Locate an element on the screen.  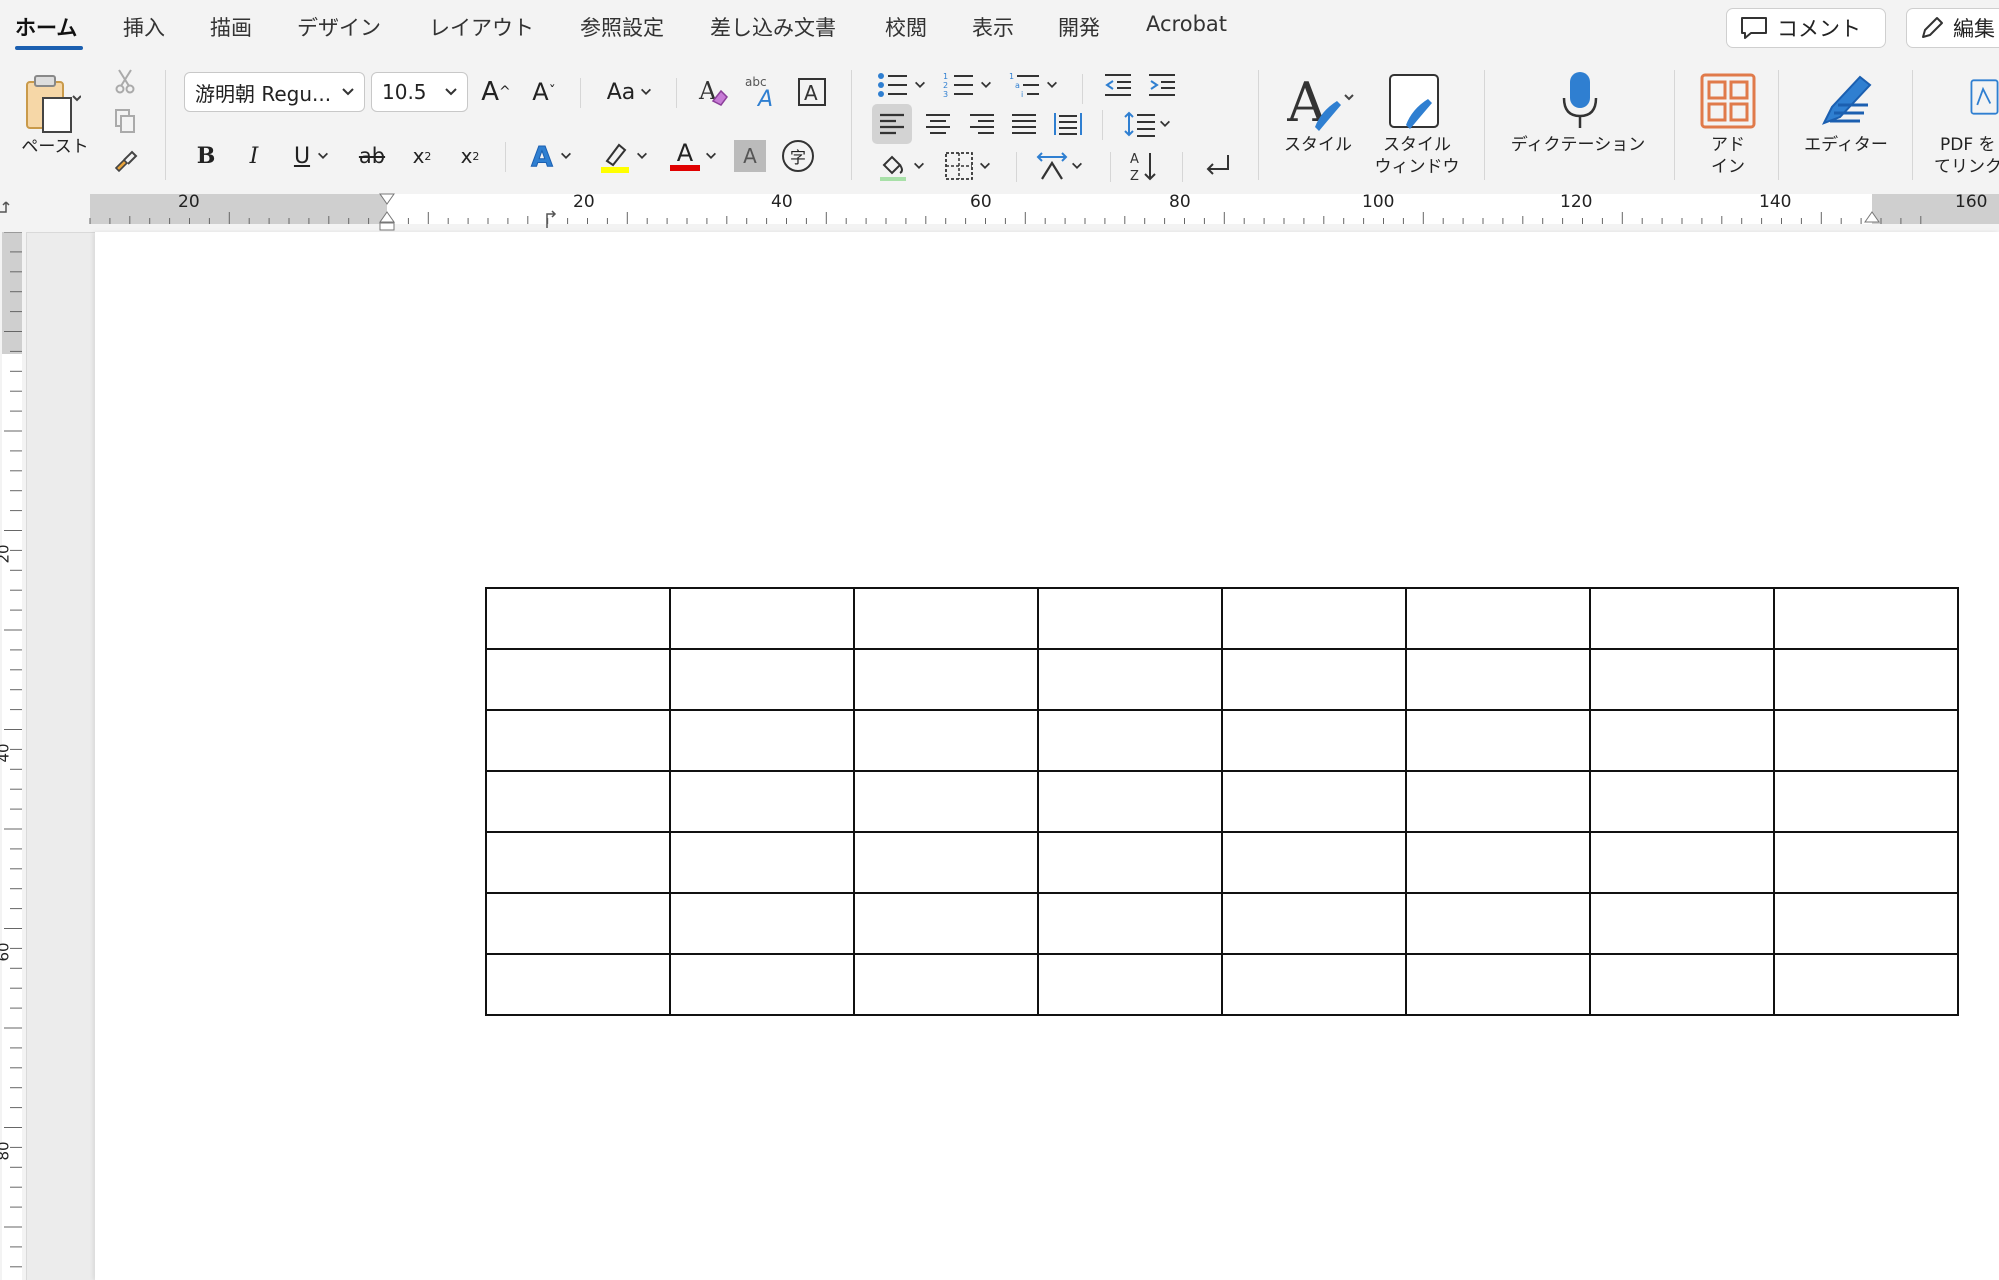
show-paragraph-marks-button is located at coordinates (1218, 166).